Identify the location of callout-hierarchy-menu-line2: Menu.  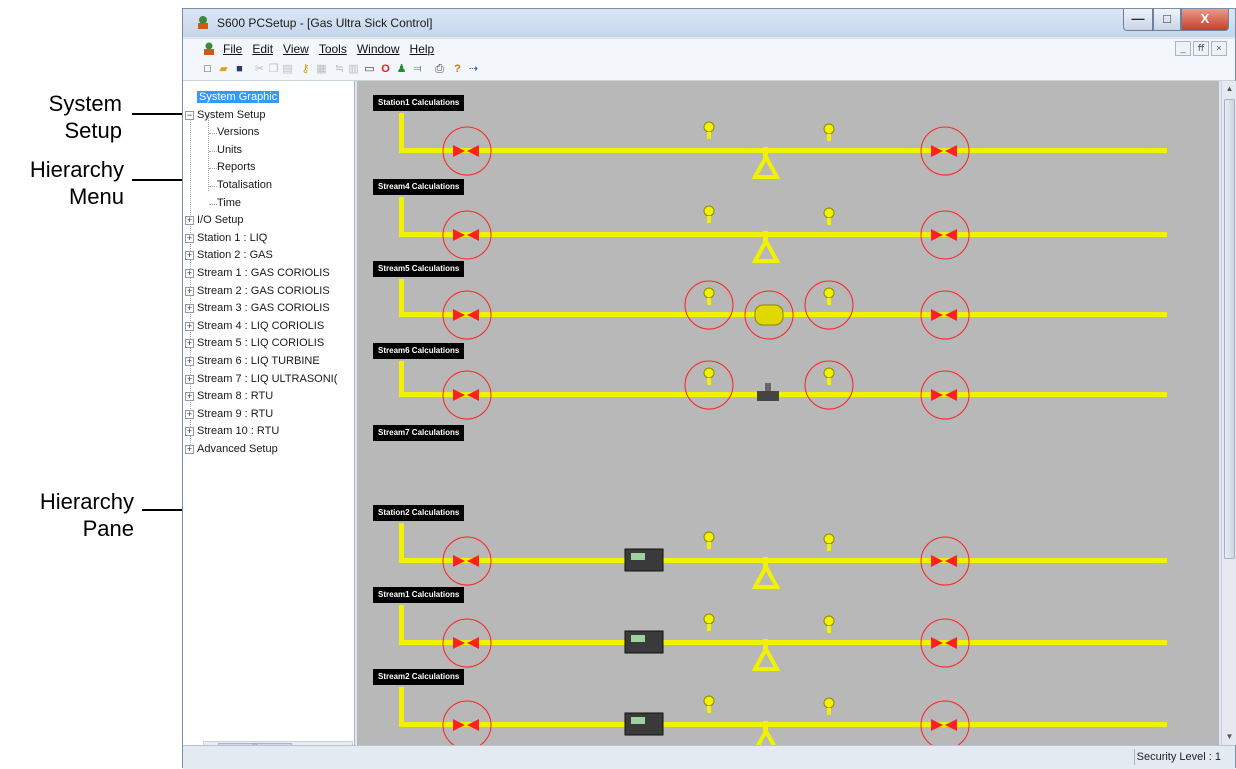
(96, 196).